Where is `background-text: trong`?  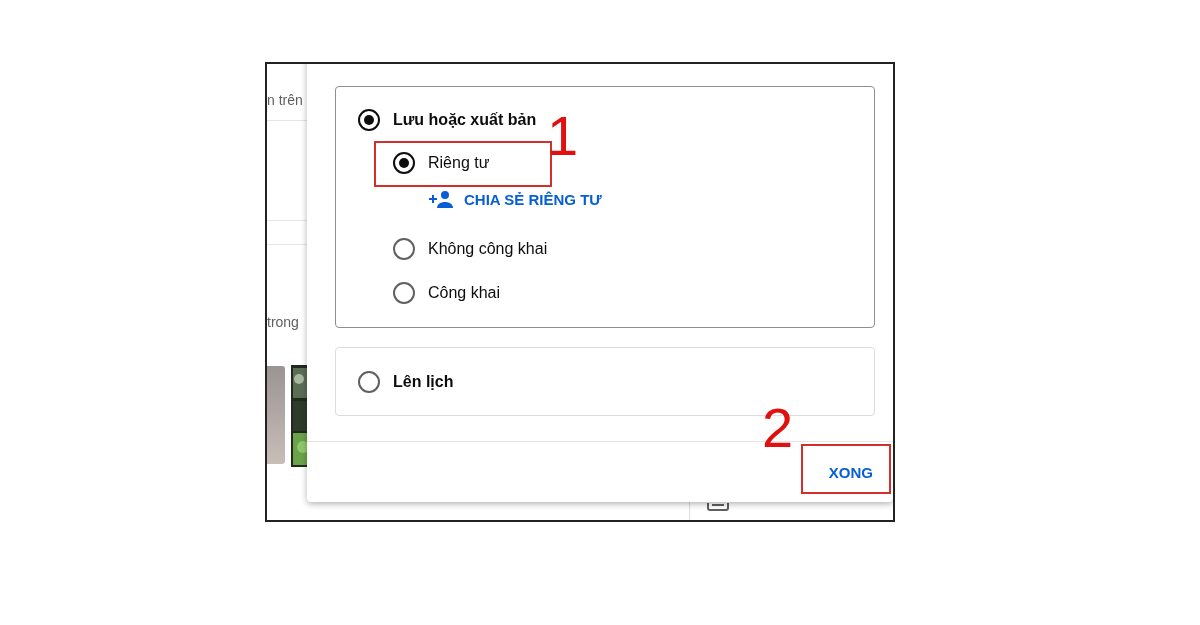 background-text: trong is located at coordinates (283, 322).